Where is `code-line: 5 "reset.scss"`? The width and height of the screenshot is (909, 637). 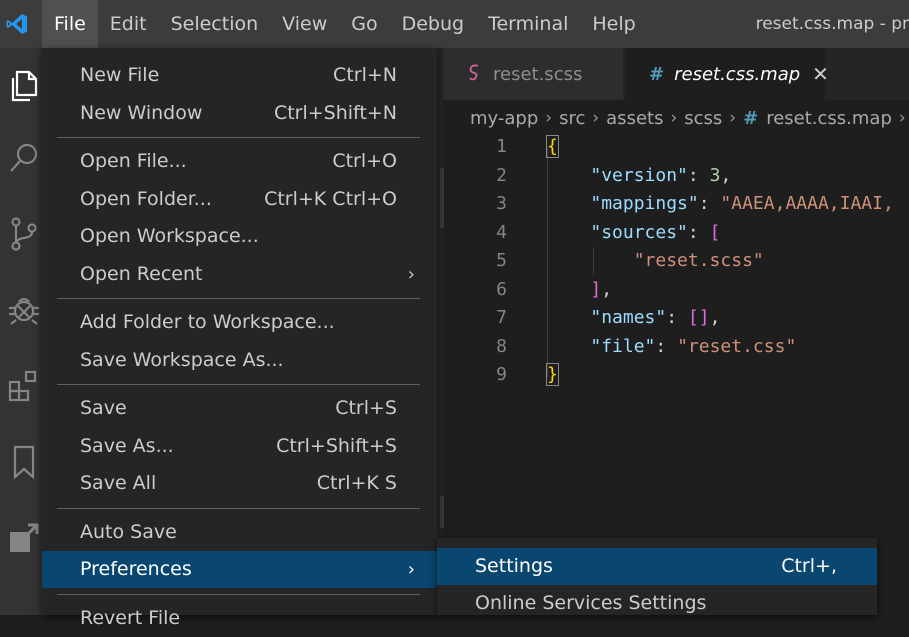 code-line: 5 "reset.scss" is located at coordinates (676, 261).